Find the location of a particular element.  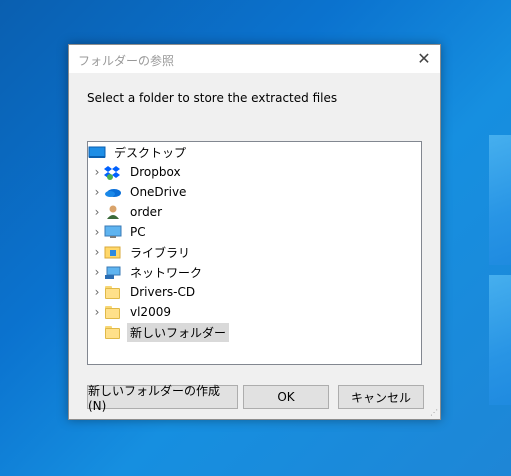

tree-item-label: Drivers-CD is located at coordinates (163, 292).